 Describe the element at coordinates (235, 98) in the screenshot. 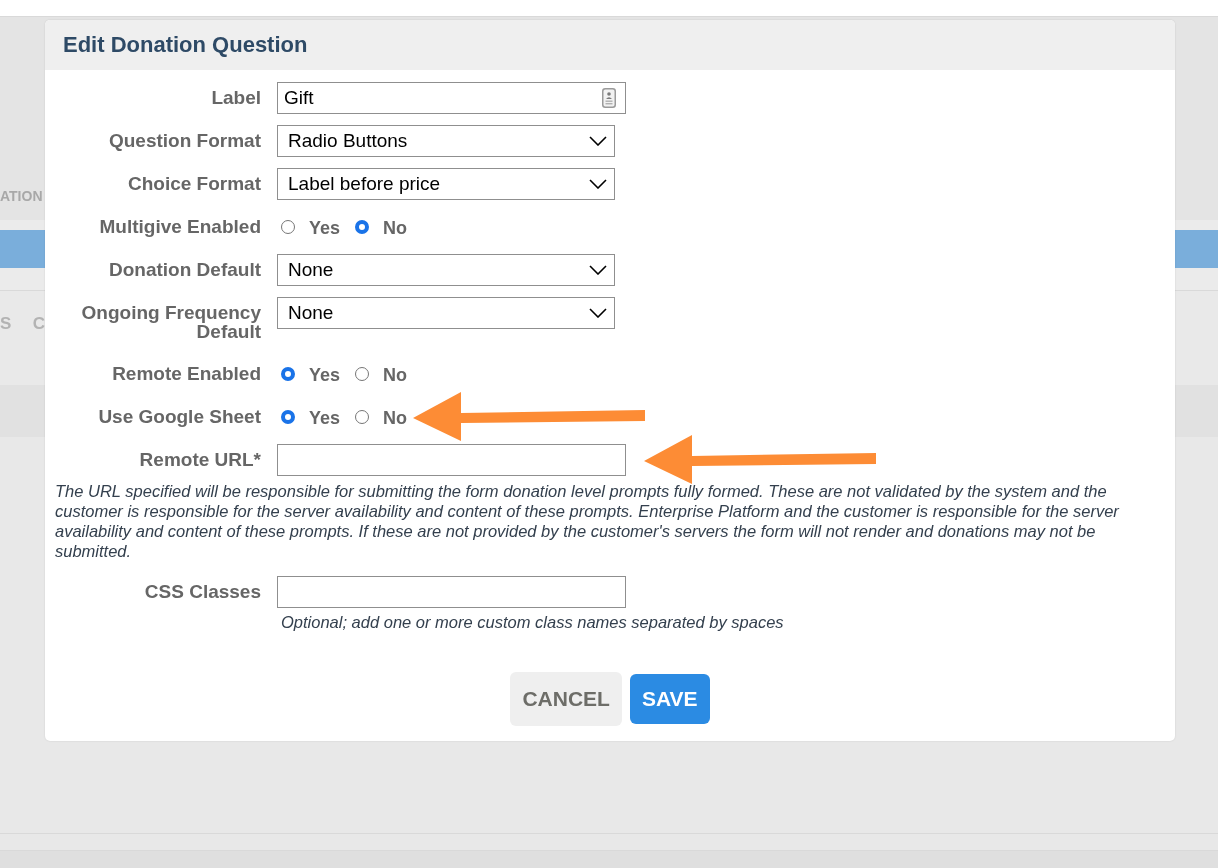

I see `field-label: Label` at that location.